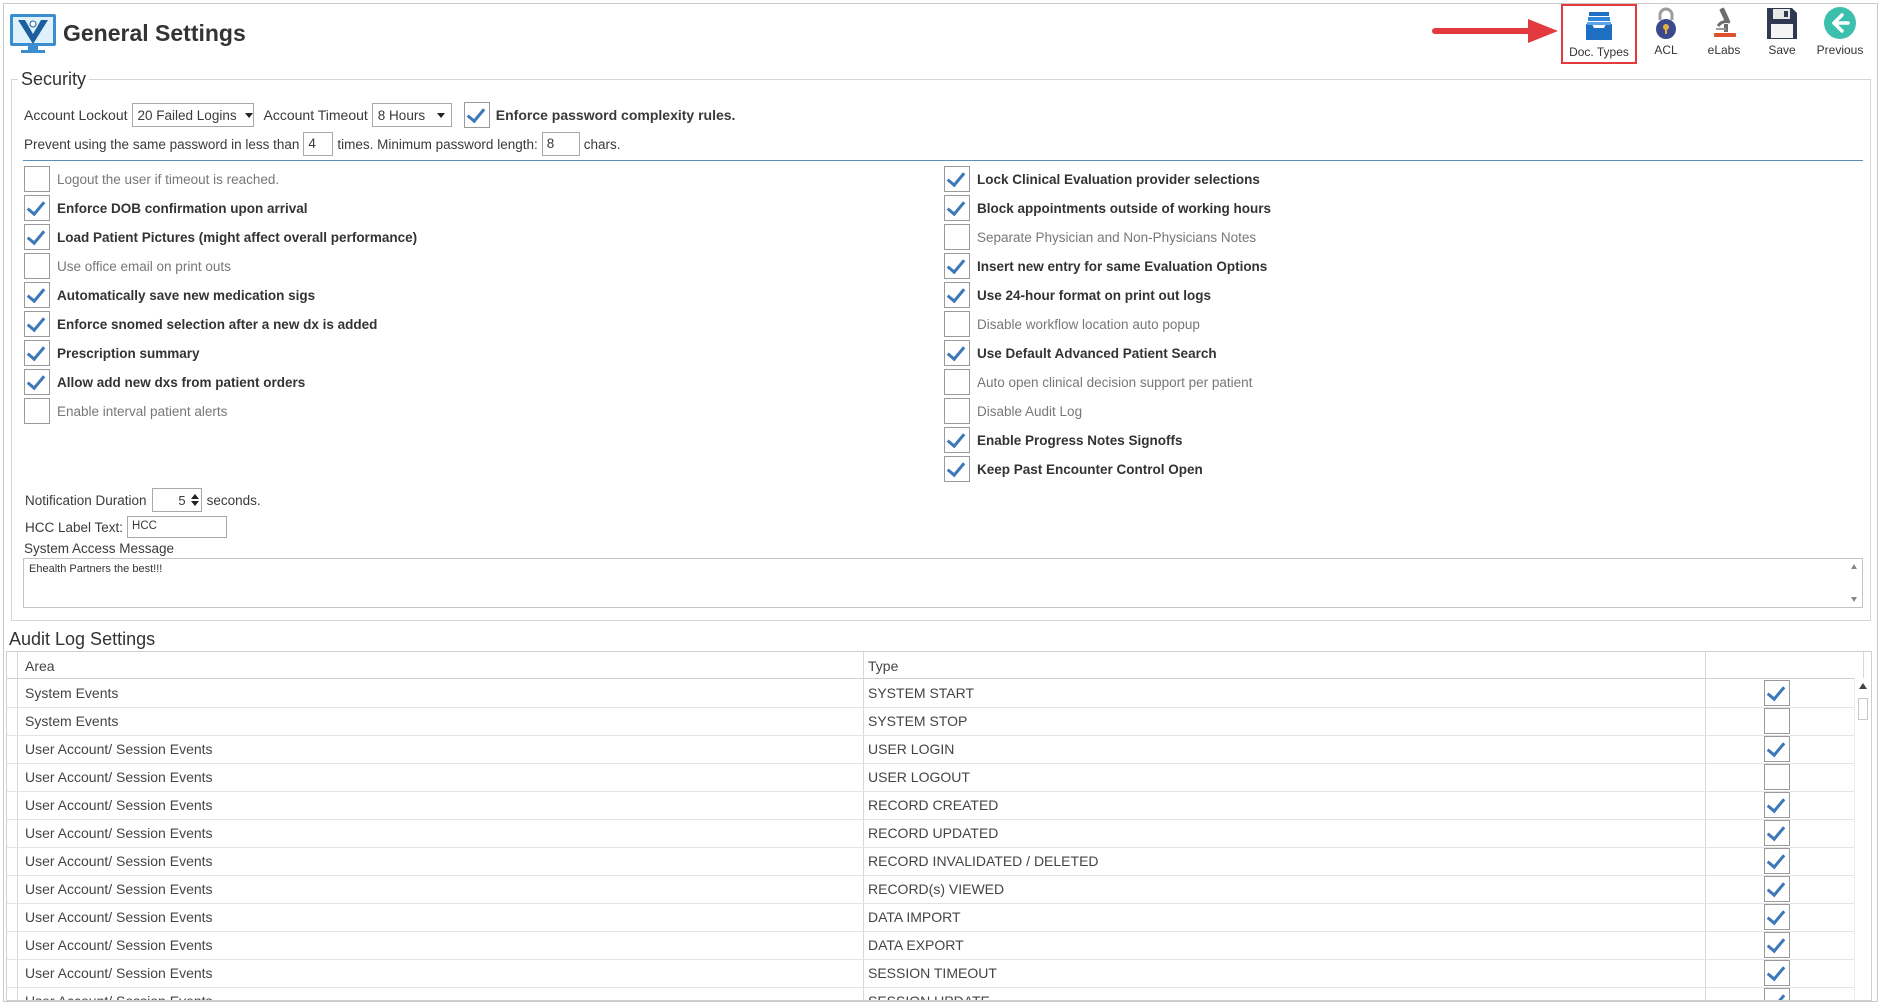 This screenshot has width=1881, height=1005. Describe the element at coordinates (40, 666) in the screenshot. I see `column-header-area: Area` at that location.